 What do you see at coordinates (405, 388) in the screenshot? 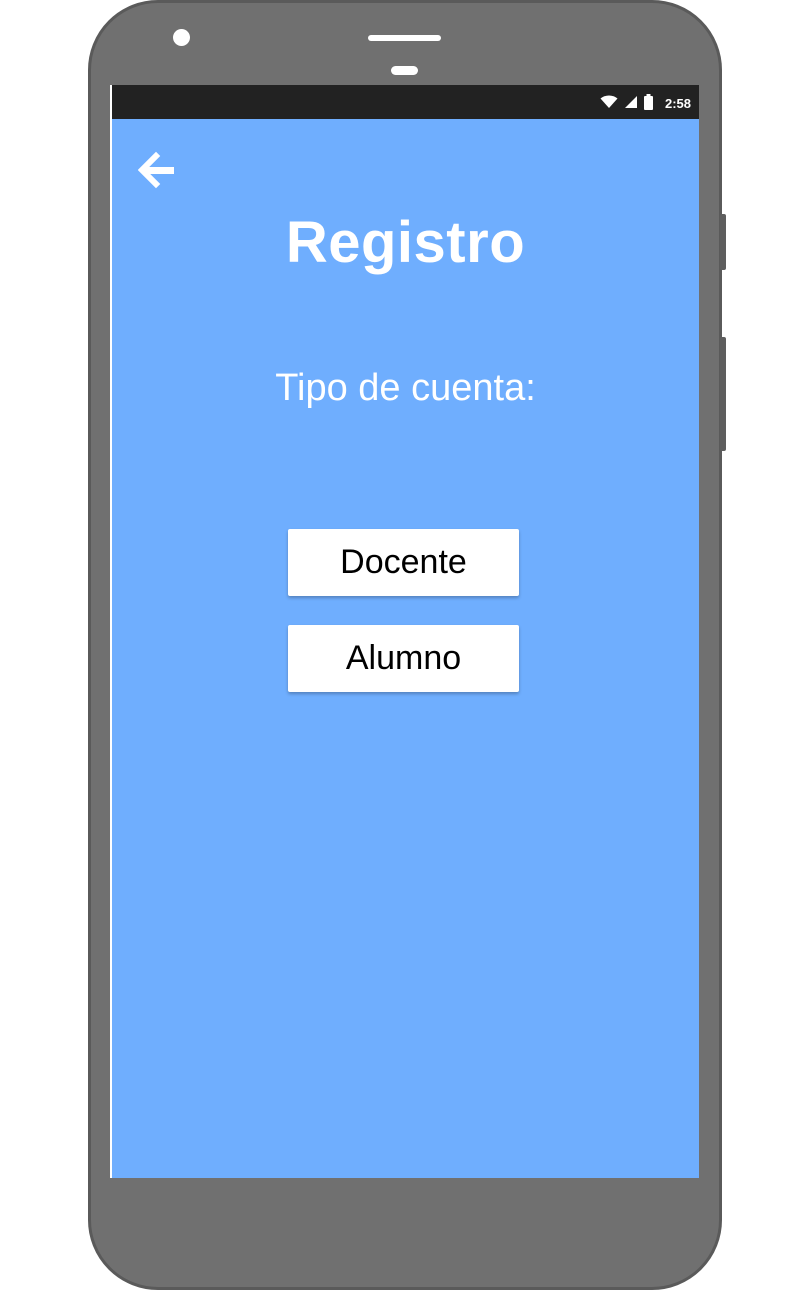
I see `account-type-label: Tipo de cuenta:` at bounding box center [405, 388].